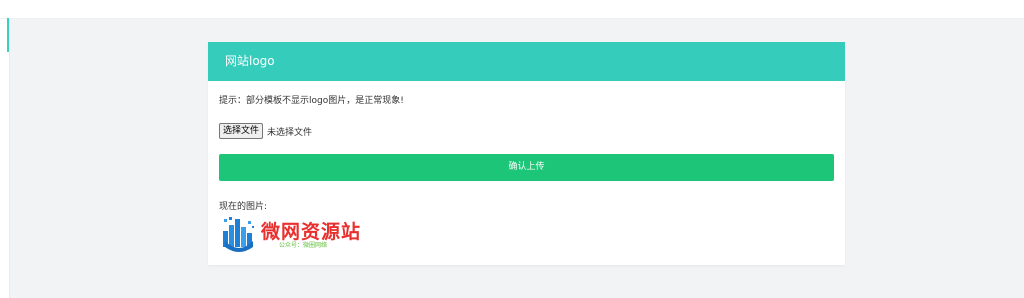 This screenshot has width=1024, height=298. Describe the element at coordinates (303, 234) in the screenshot. I see `current-logo-image: 微网资源站 公众号：微圈网络` at that location.